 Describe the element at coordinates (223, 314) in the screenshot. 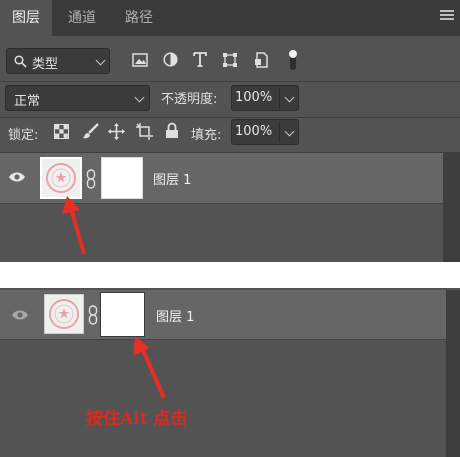

I see `layer-row: 图层 1` at that location.